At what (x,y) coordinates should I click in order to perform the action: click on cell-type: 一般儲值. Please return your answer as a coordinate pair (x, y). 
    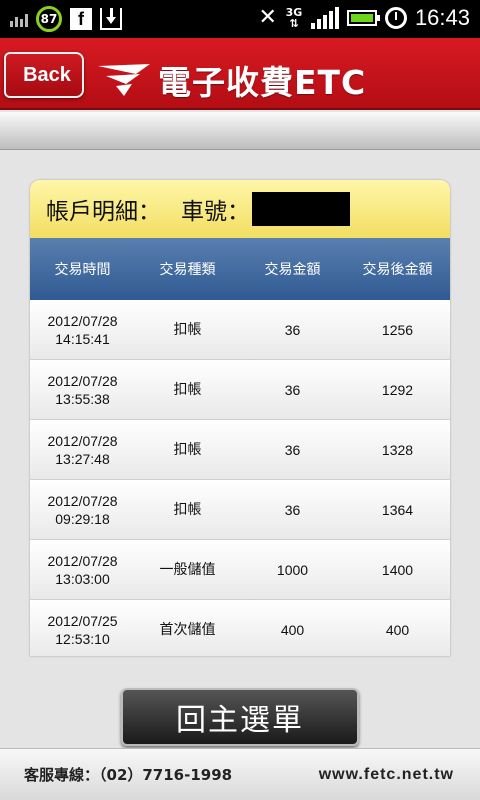
    Looking at the image, I should click on (187, 569).